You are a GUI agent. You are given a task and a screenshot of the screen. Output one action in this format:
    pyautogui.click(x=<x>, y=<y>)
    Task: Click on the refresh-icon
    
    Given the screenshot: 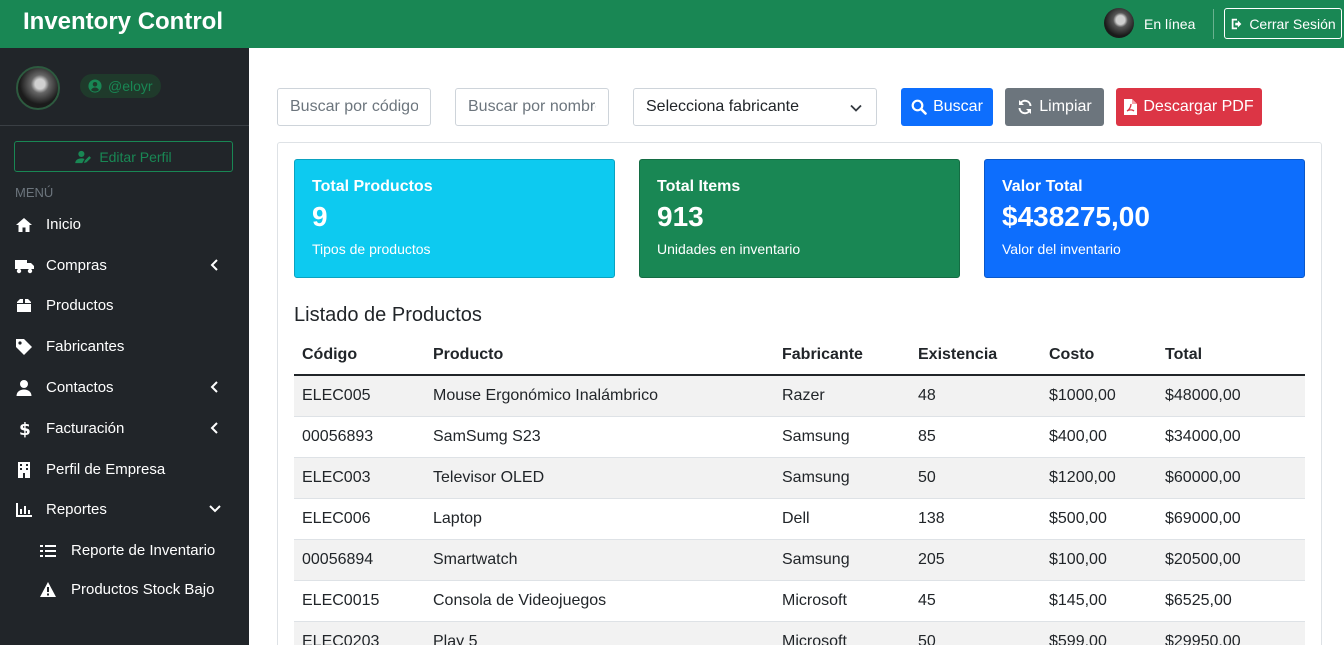 What is the action you would take?
    pyautogui.click(x=1025, y=107)
    